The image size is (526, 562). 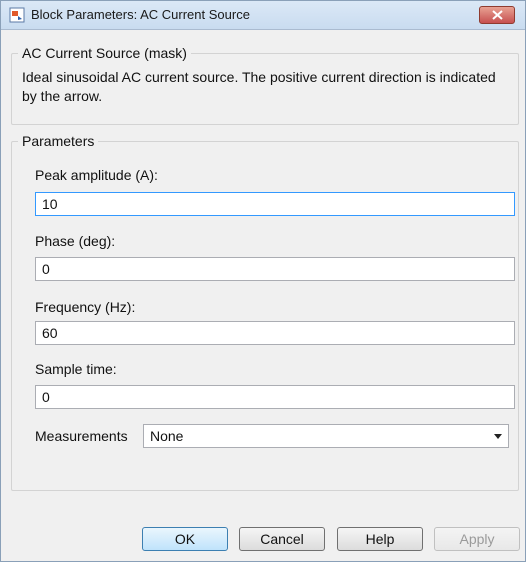 I want to click on ok-button: OK, so click(x=185, y=539).